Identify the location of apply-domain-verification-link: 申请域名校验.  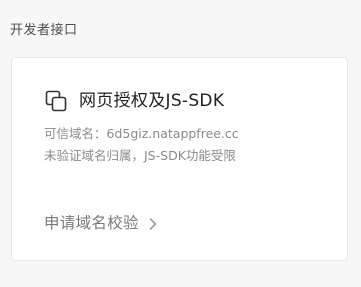
(101, 223).